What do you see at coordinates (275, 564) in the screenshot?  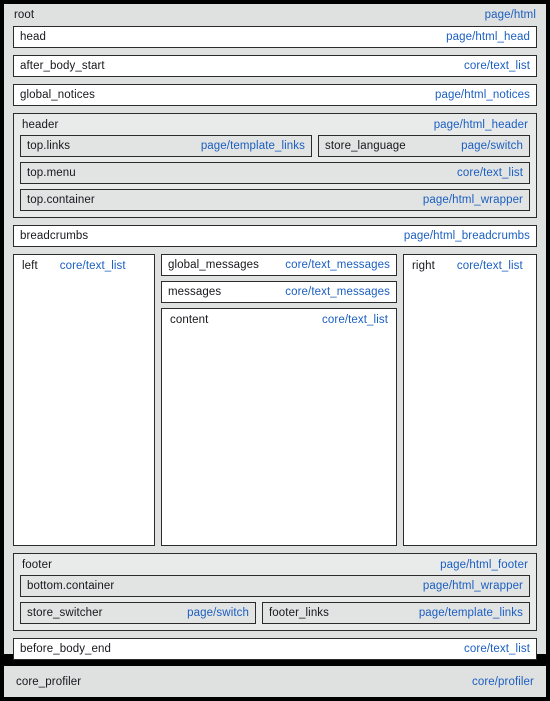 I see `block-node-footer-label: footer page/html_footer` at bounding box center [275, 564].